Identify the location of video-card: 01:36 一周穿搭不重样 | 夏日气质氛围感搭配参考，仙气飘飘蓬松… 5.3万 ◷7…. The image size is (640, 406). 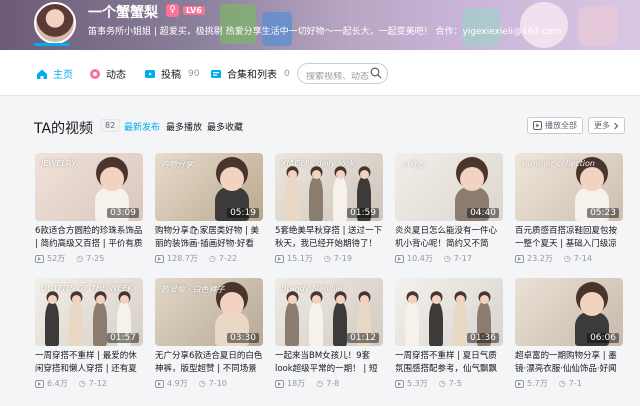
(449, 333).